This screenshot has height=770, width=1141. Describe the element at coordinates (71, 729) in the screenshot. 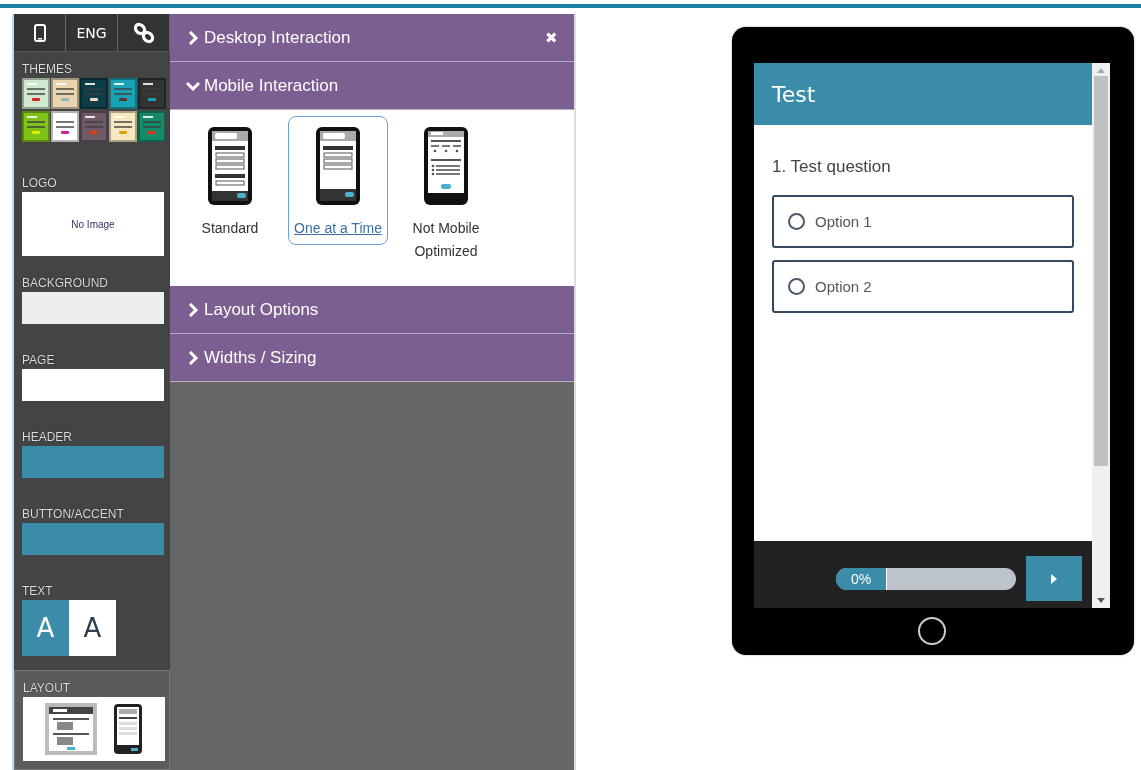

I see `desktop-layout-icon` at that location.